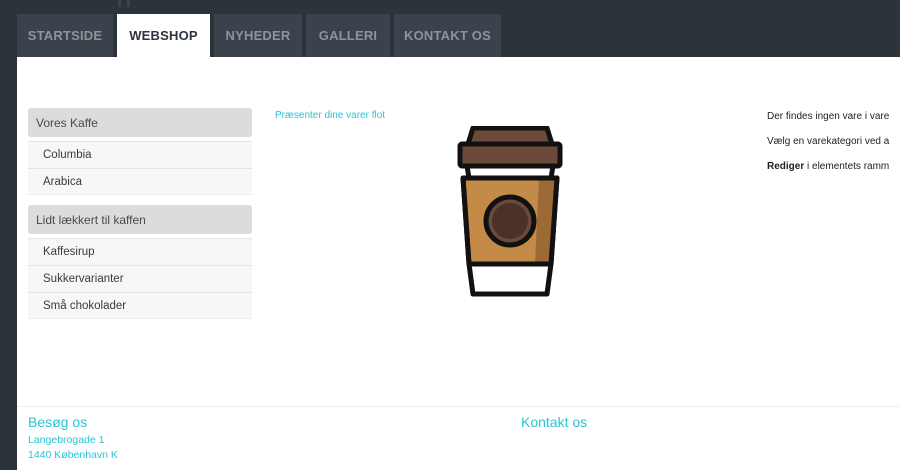 The height and width of the screenshot is (470, 900). I want to click on category-item-kaffesirup: Kaffesirup, so click(140, 251).